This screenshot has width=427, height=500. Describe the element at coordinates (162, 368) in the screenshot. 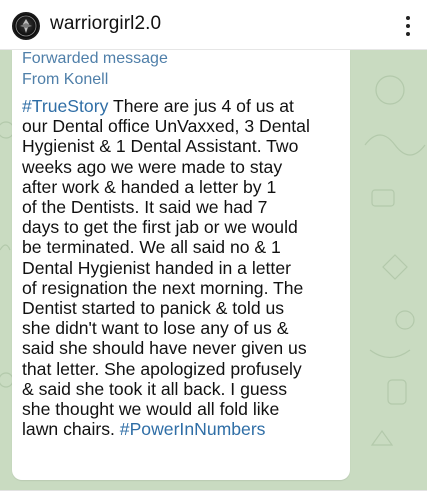

I see `message-line: that letter. She apologized profusely` at that location.